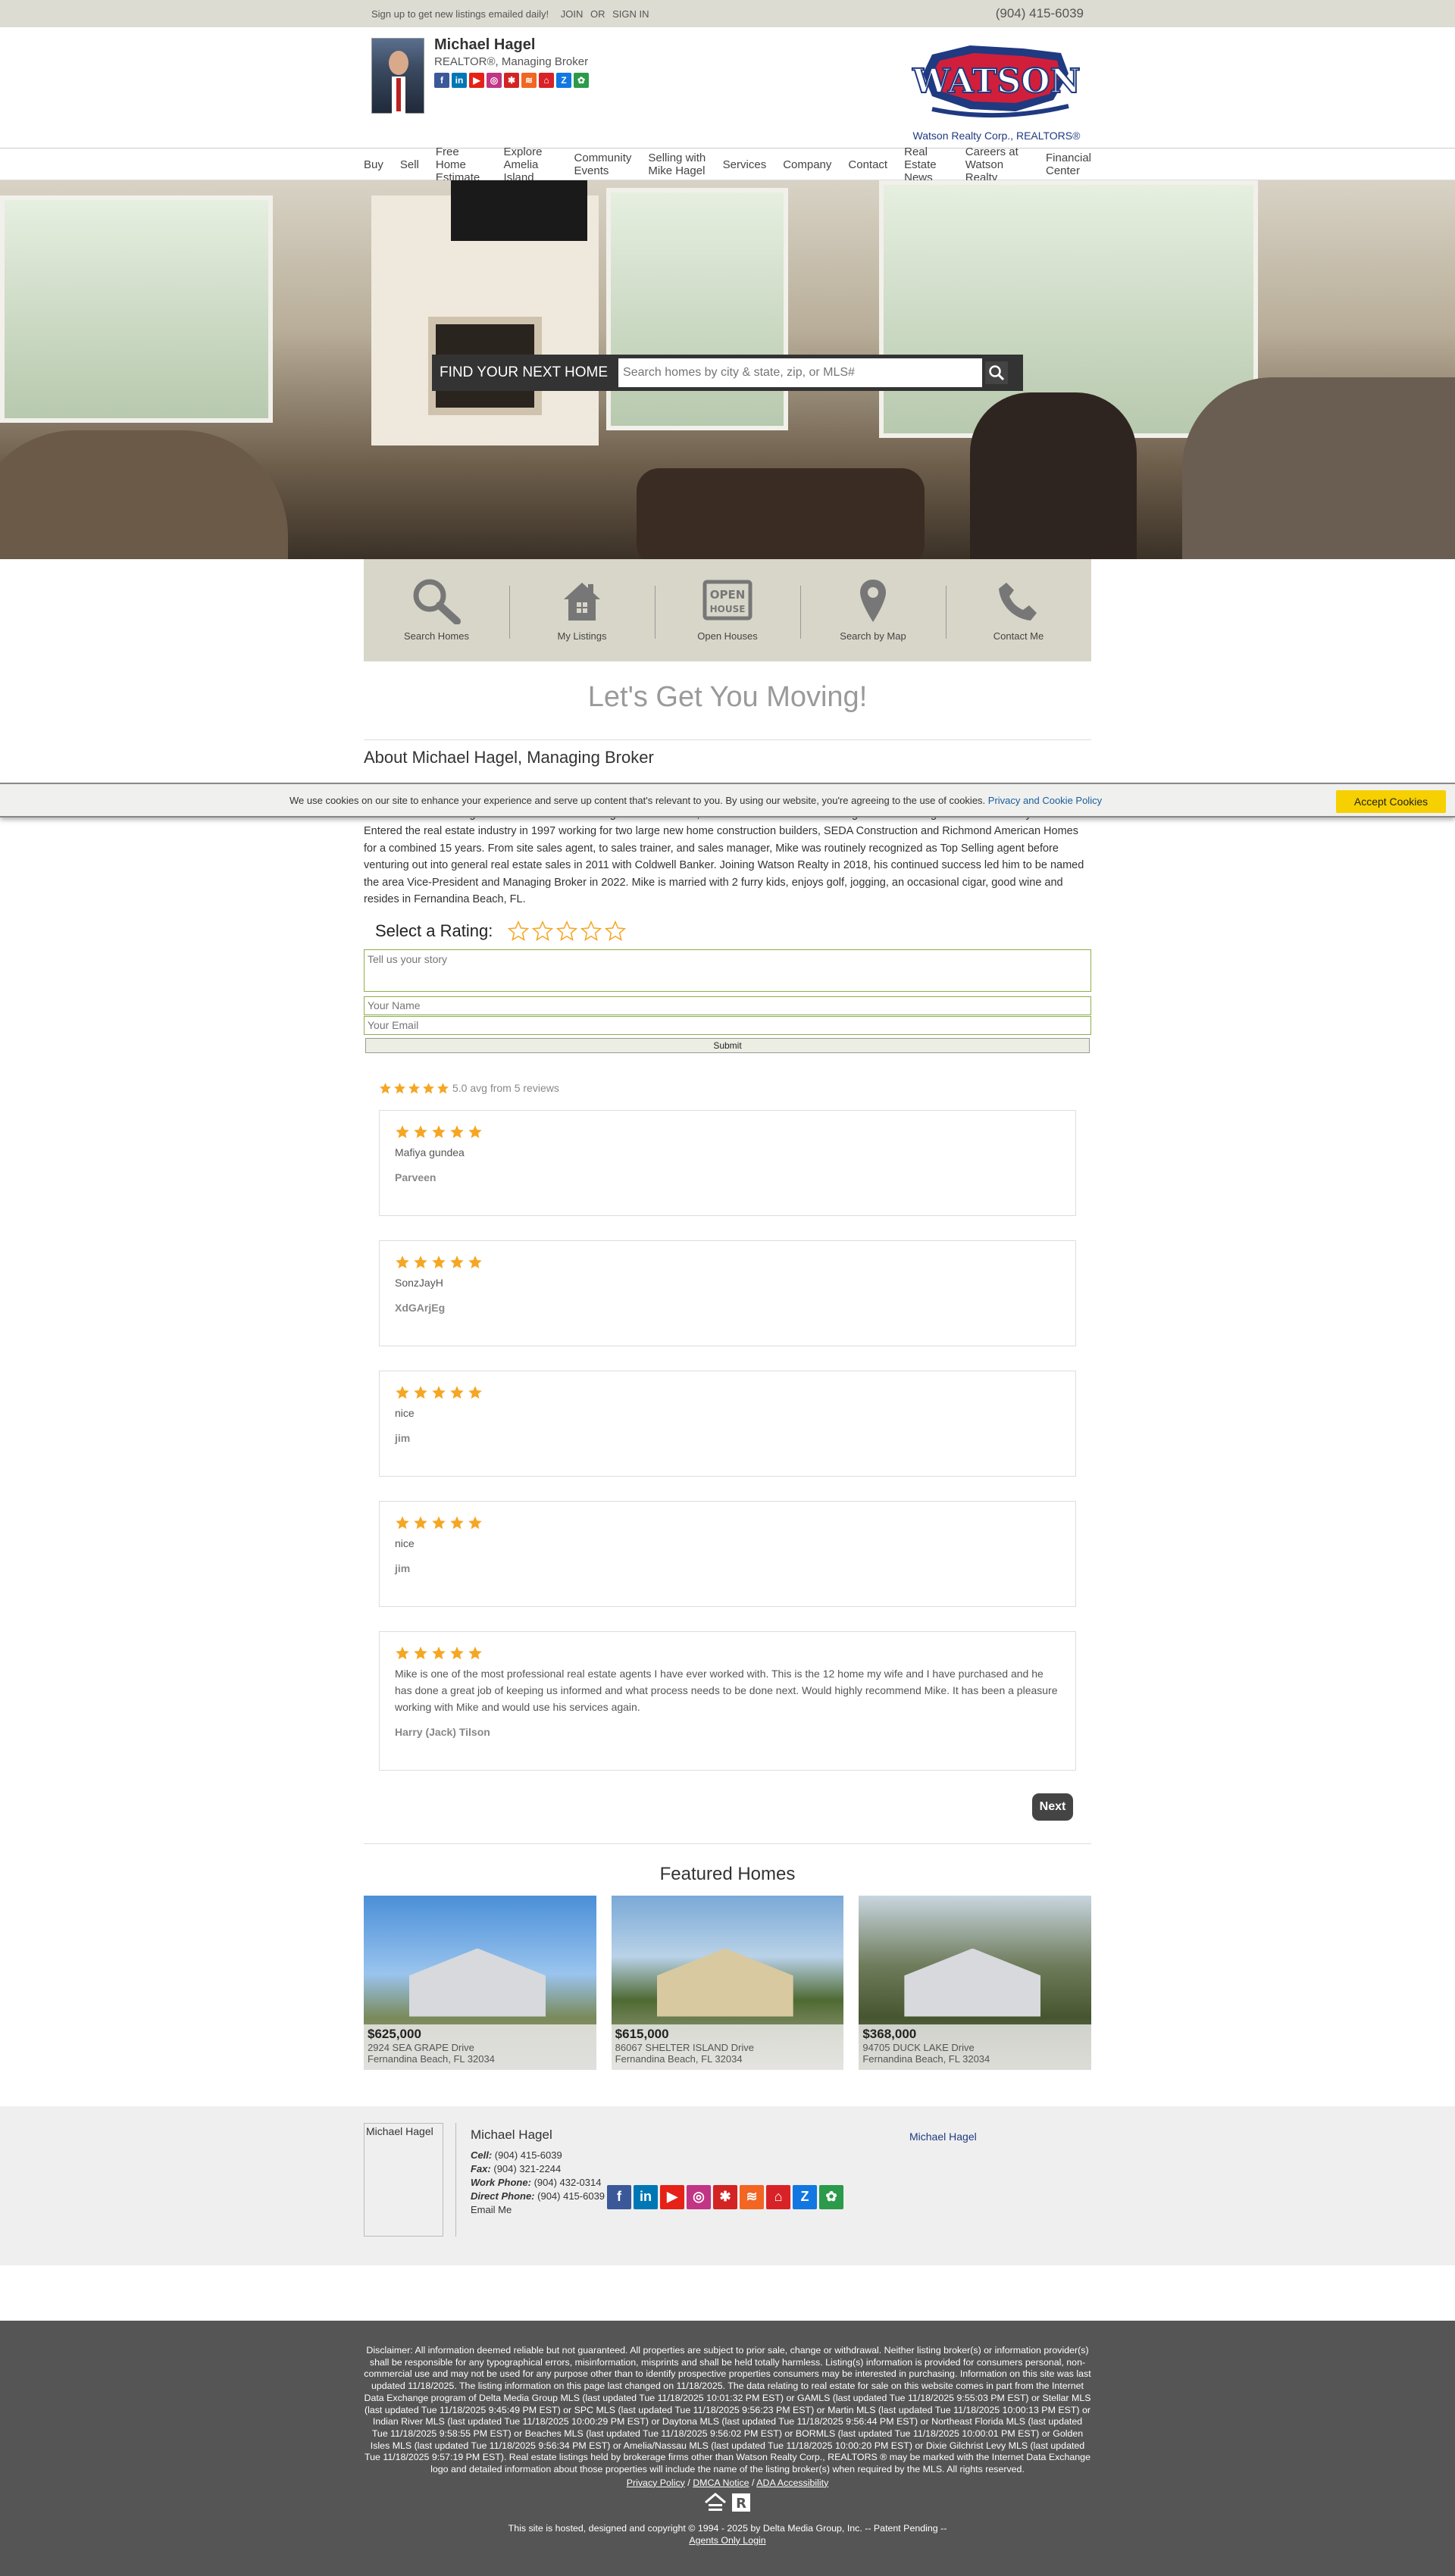 The image size is (1455, 2576). I want to click on nav-item: Free Home Estimate, so click(461, 164).